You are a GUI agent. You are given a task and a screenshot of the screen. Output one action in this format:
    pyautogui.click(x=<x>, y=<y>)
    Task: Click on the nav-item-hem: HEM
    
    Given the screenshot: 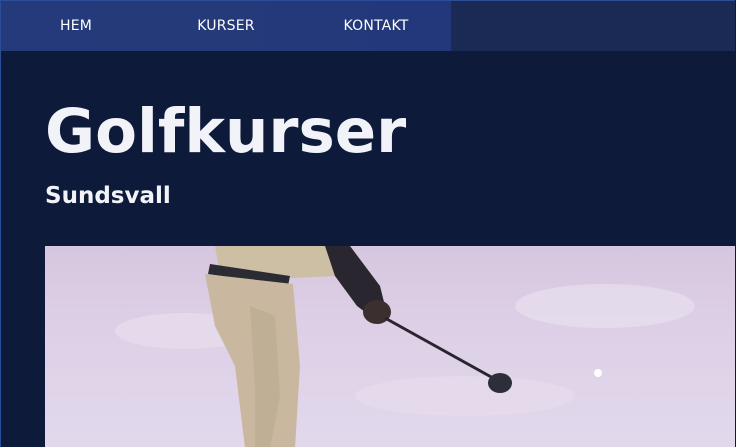 What is the action you would take?
    pyautogui.click(x=76, y=26)
    